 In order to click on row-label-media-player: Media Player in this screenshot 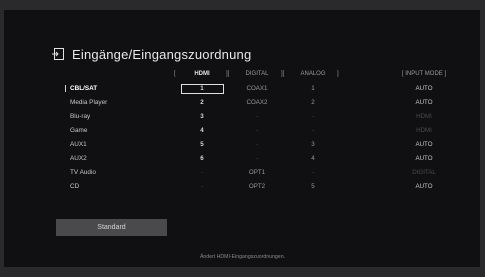, I will do `click(88, 103)`.